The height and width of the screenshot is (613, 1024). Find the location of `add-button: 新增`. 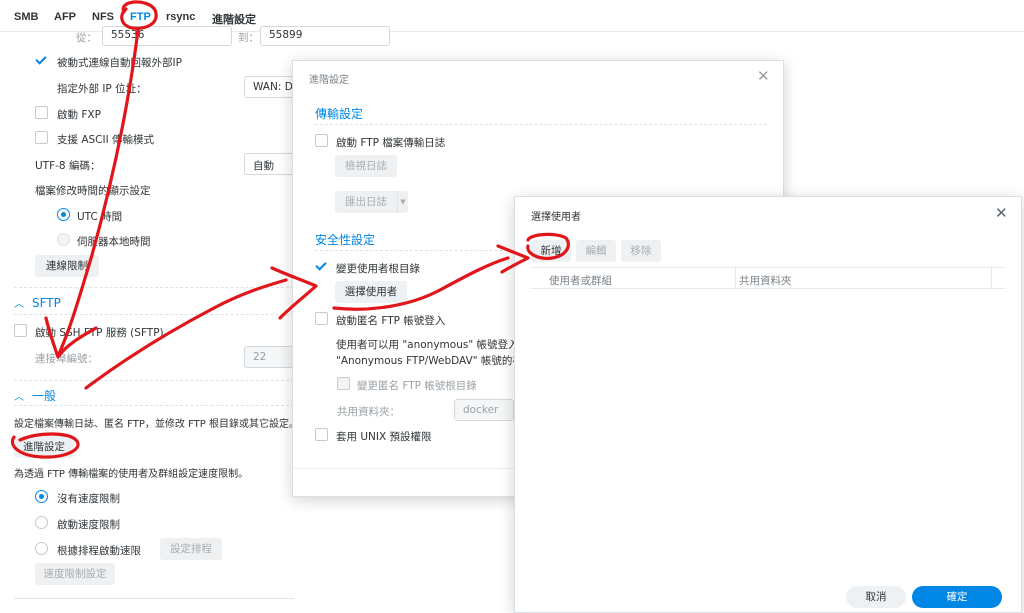

add-button: 新增 is located at coordinates (551, 251).